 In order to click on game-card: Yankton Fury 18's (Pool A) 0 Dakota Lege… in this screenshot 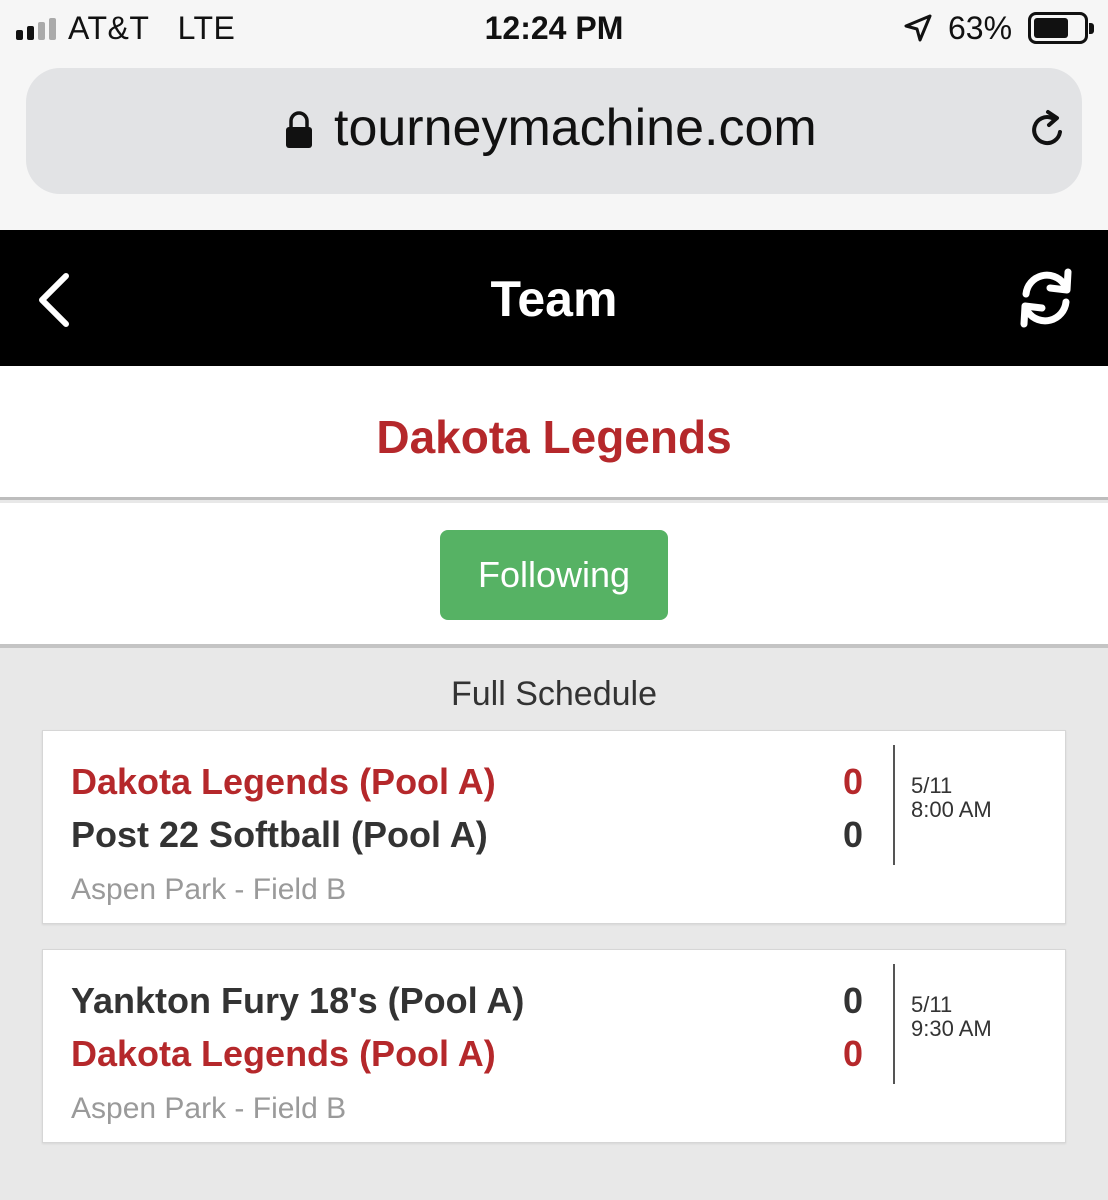, I will do `click(554, 1046)`.